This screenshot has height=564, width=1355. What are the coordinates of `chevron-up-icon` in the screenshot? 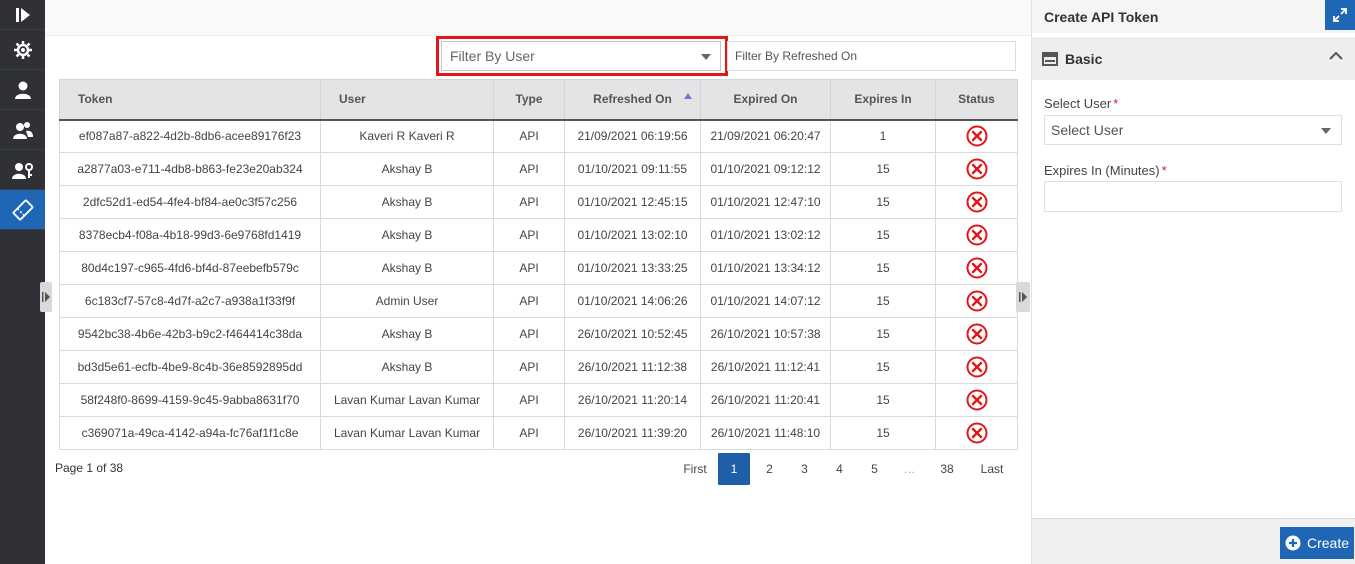 It's located at (1336, 55).